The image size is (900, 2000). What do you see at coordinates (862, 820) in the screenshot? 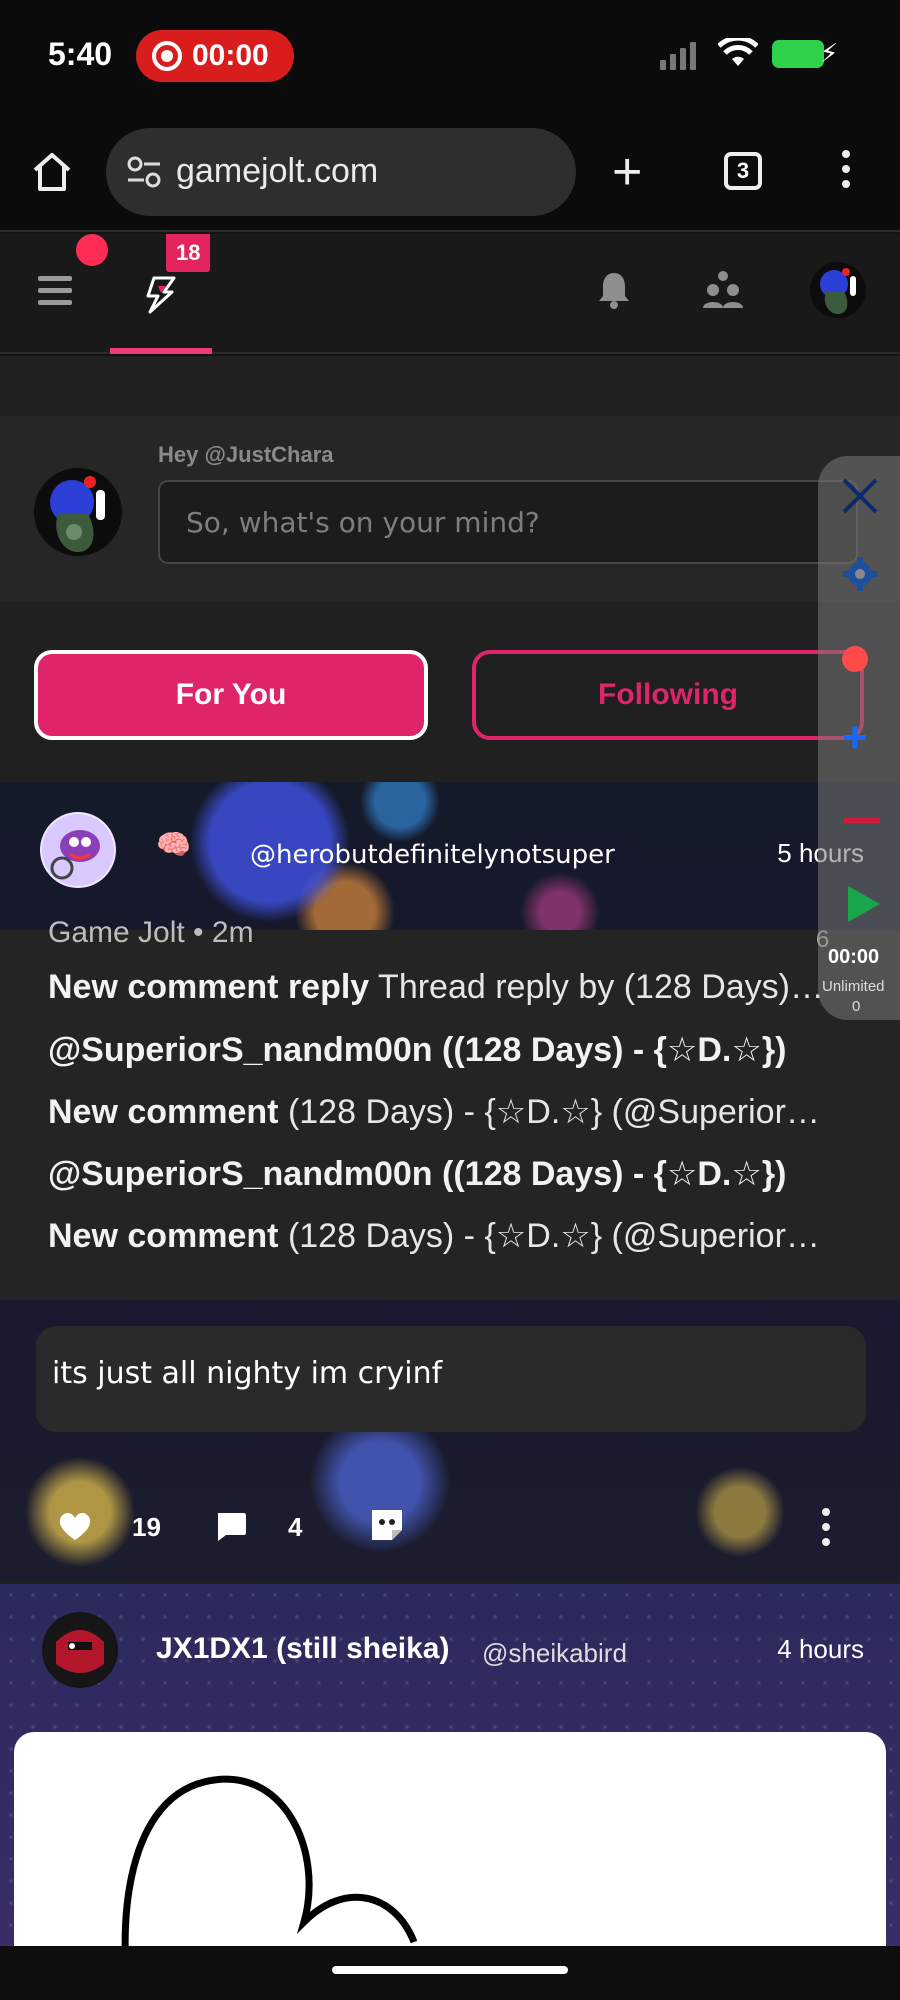
I see `zoom-out-icon` at bounding box center [862, 820].